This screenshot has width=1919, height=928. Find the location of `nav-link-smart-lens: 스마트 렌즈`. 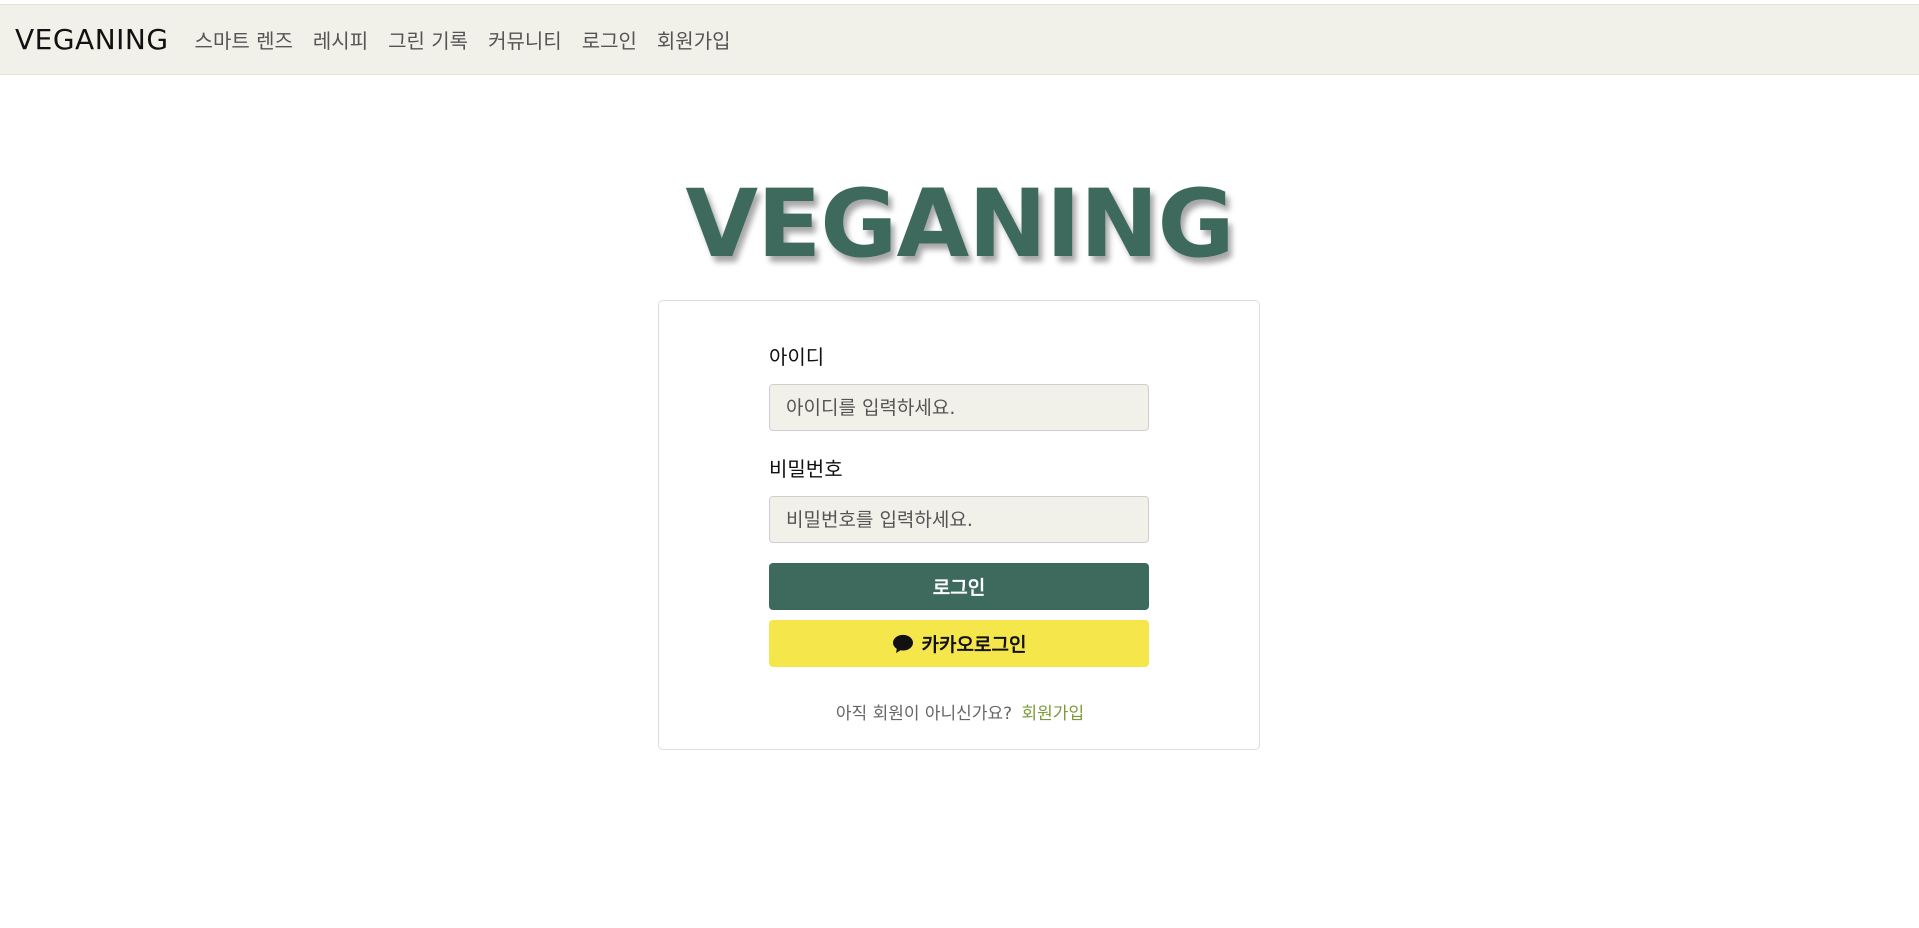

nav-link-smart-lens: 스마트 렌즈 is located at coordinates (244, 39).